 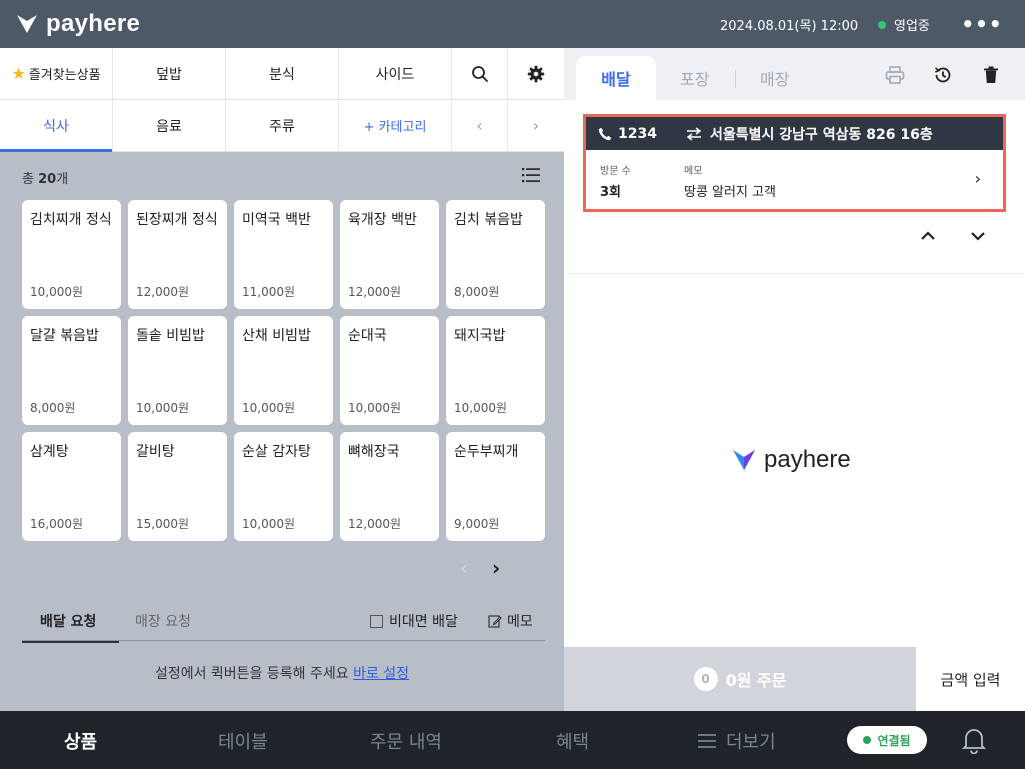 I want to click on chevron-down-icon, so click(x=978, y=236).